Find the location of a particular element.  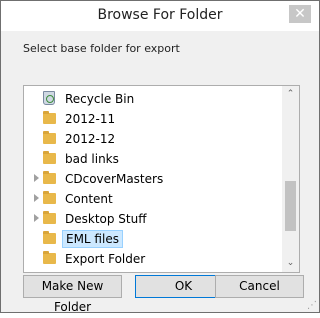

dialog-title: Browse For Folder is located at coordinates (160, 15).